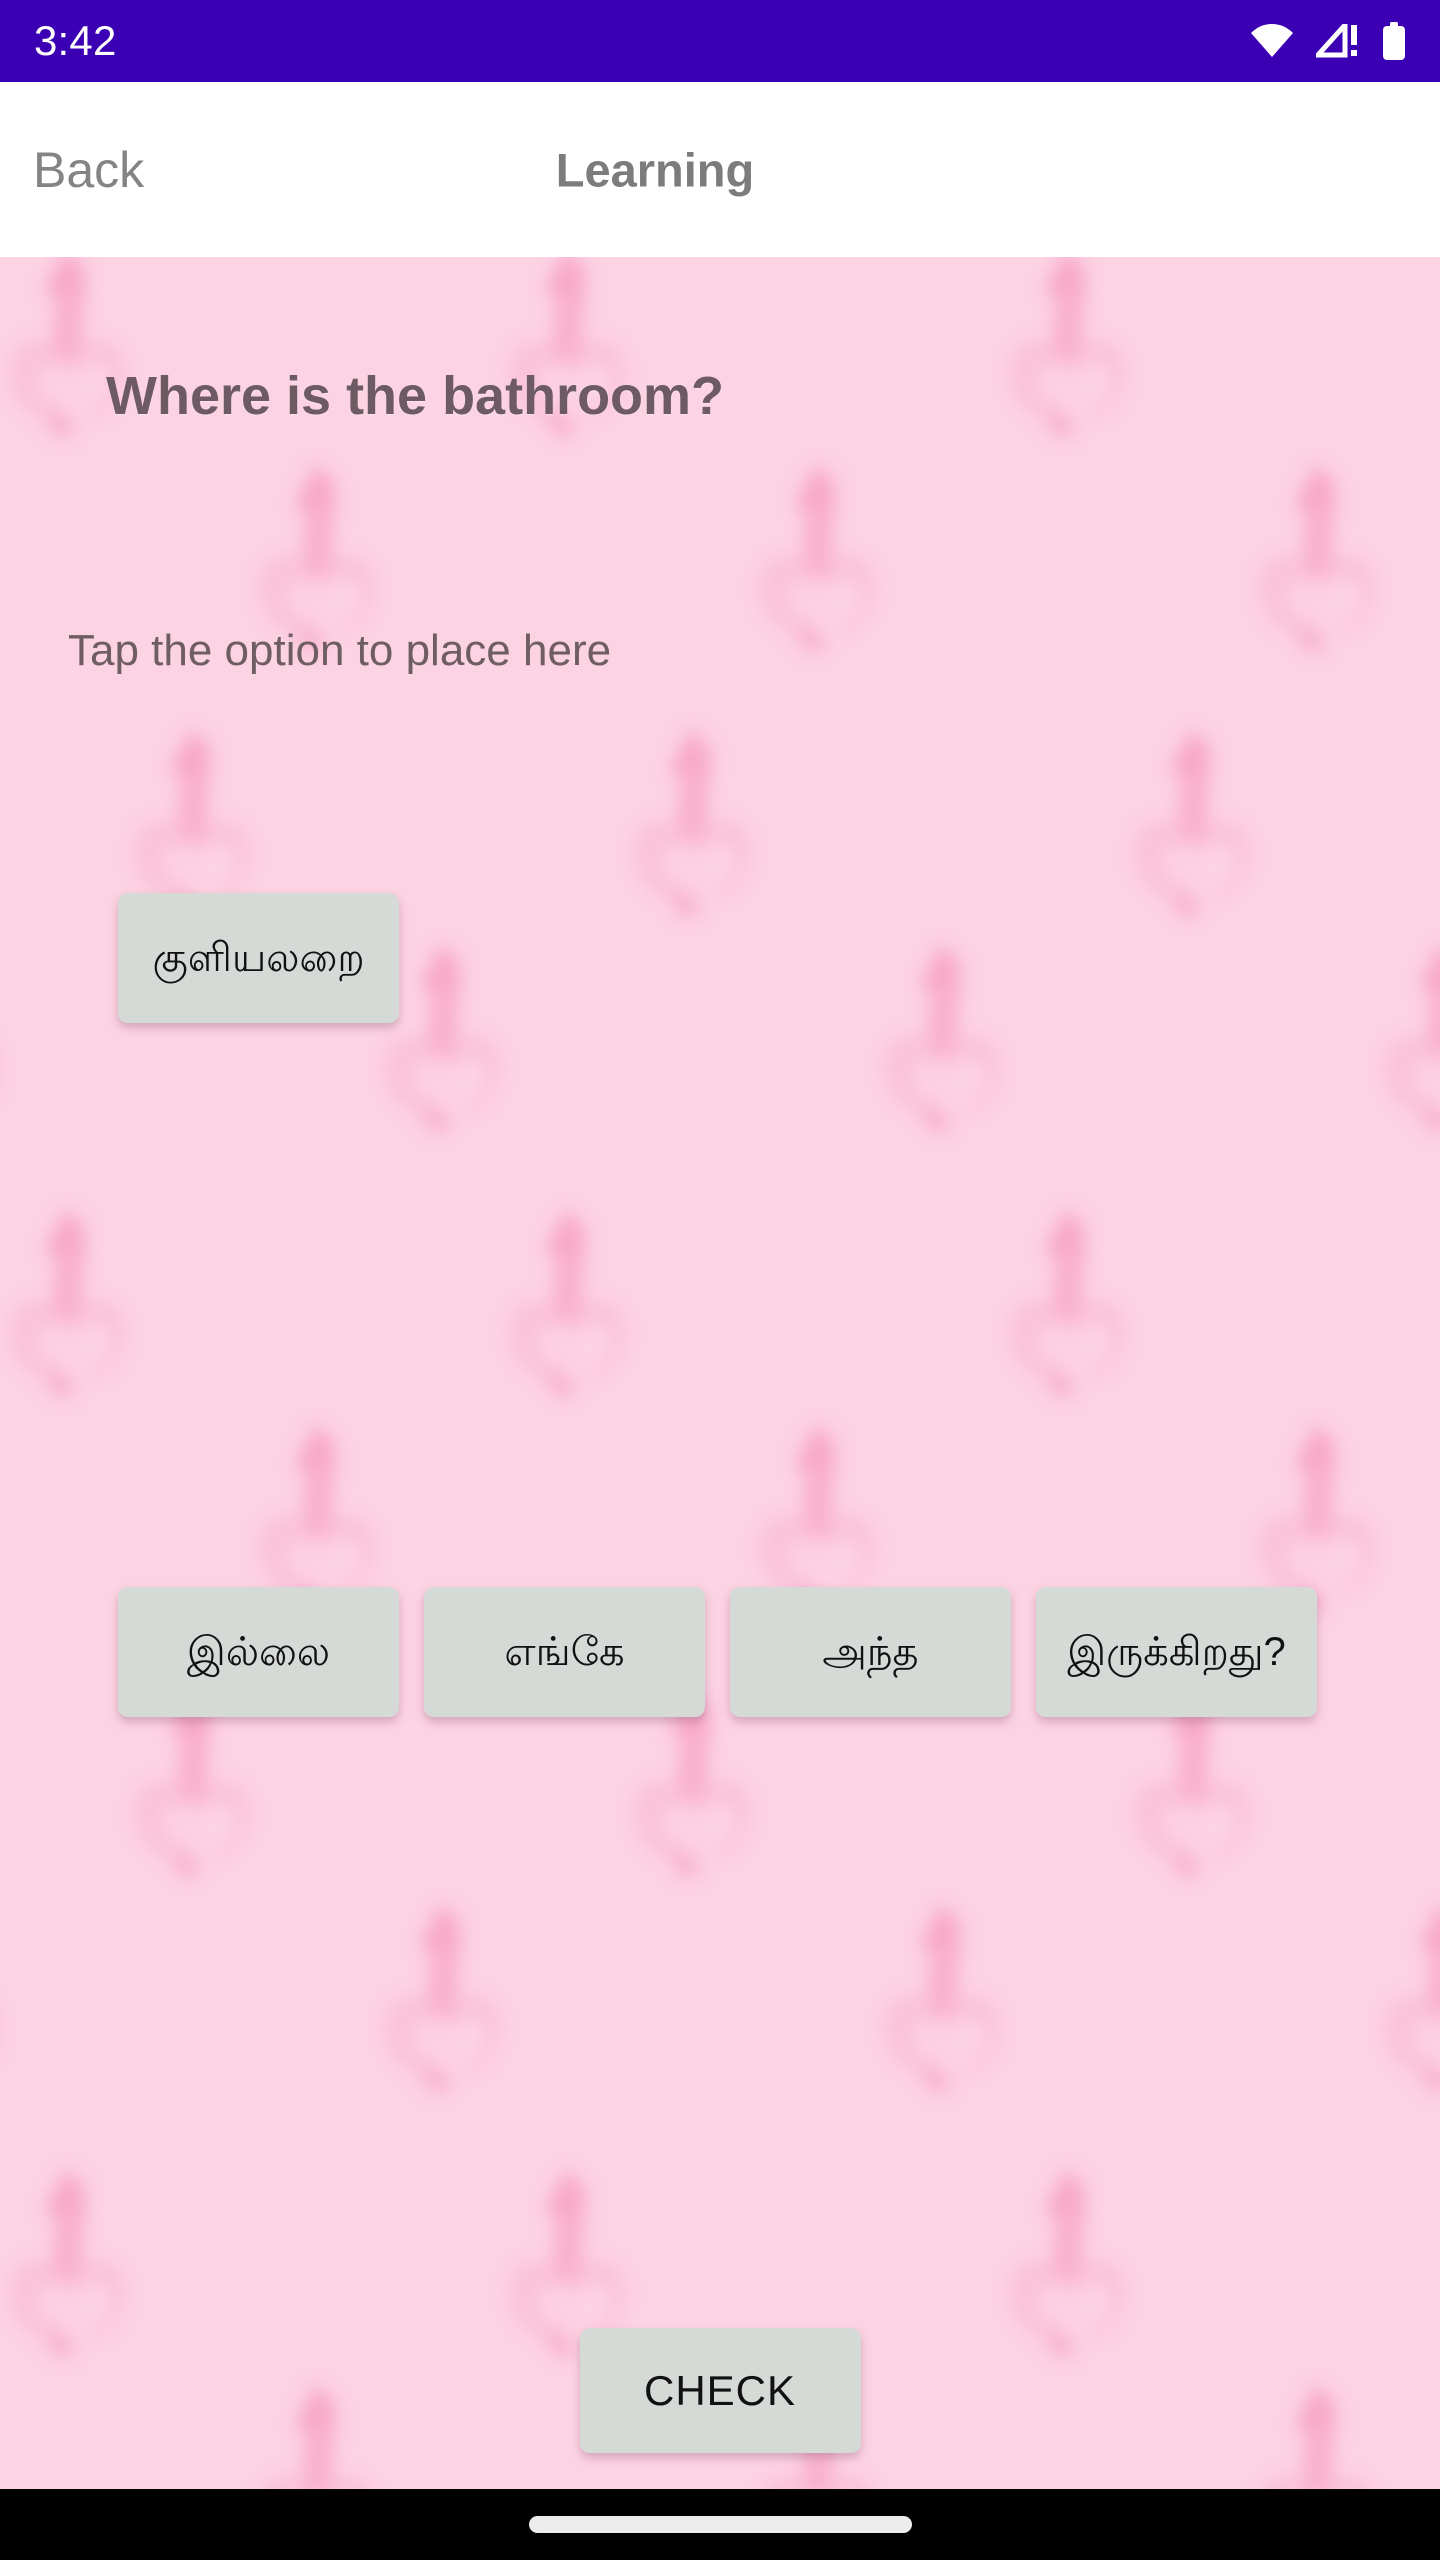 This screenshot has width=1440, height=2560. I want to click on system-nav-bar, so click(720, 2524).